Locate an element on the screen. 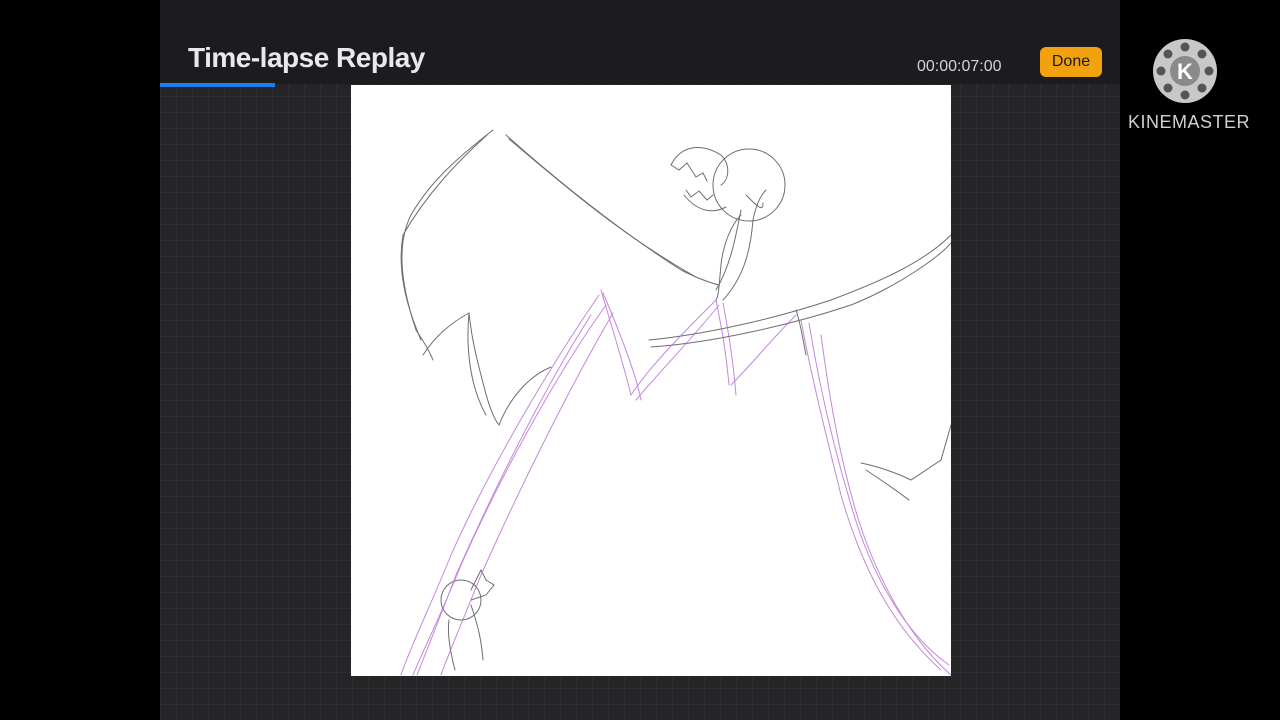 The image size is (1280, 720). header-bar: Time-lapse Replay 00:00:07:00 Done is located at coordinates (640, 42).